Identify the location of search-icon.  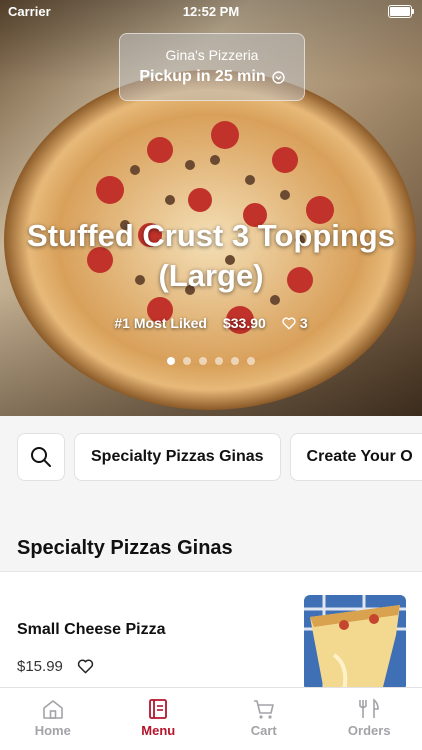
(41, 457).